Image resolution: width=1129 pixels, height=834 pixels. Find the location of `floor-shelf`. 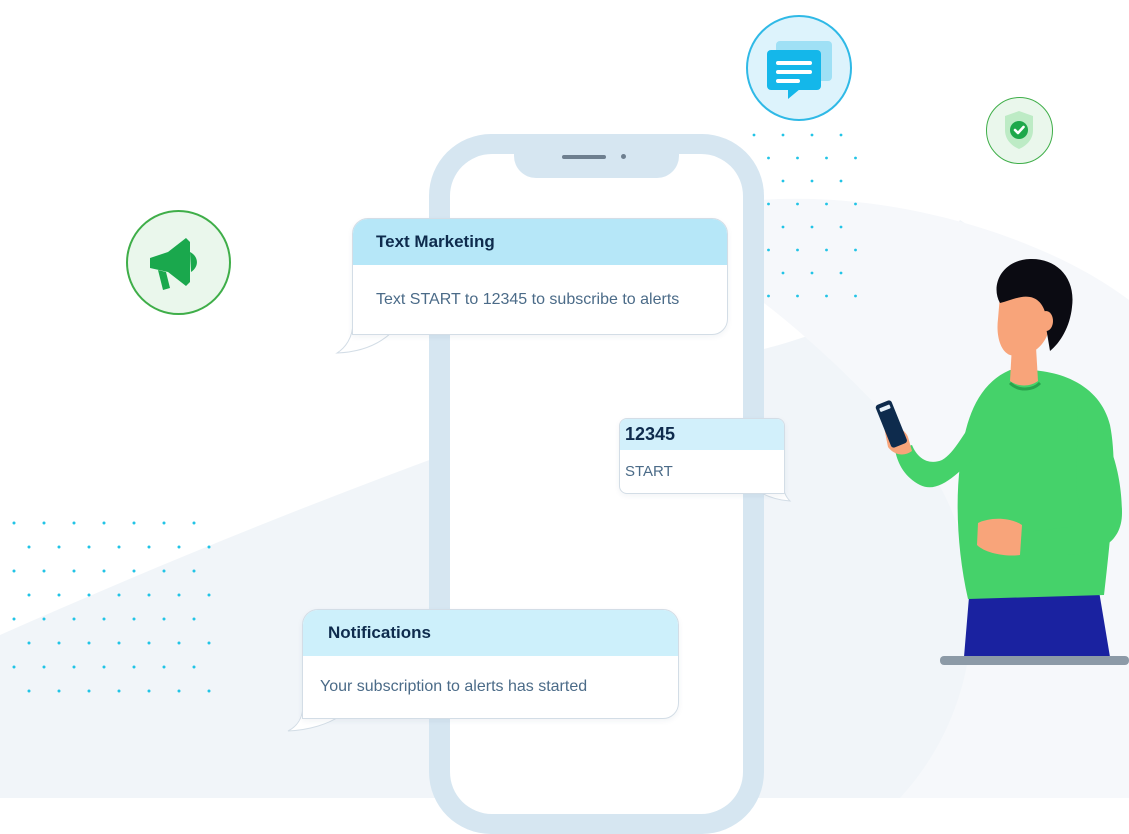

floor-shelf is located at coordinates (1034, 660).